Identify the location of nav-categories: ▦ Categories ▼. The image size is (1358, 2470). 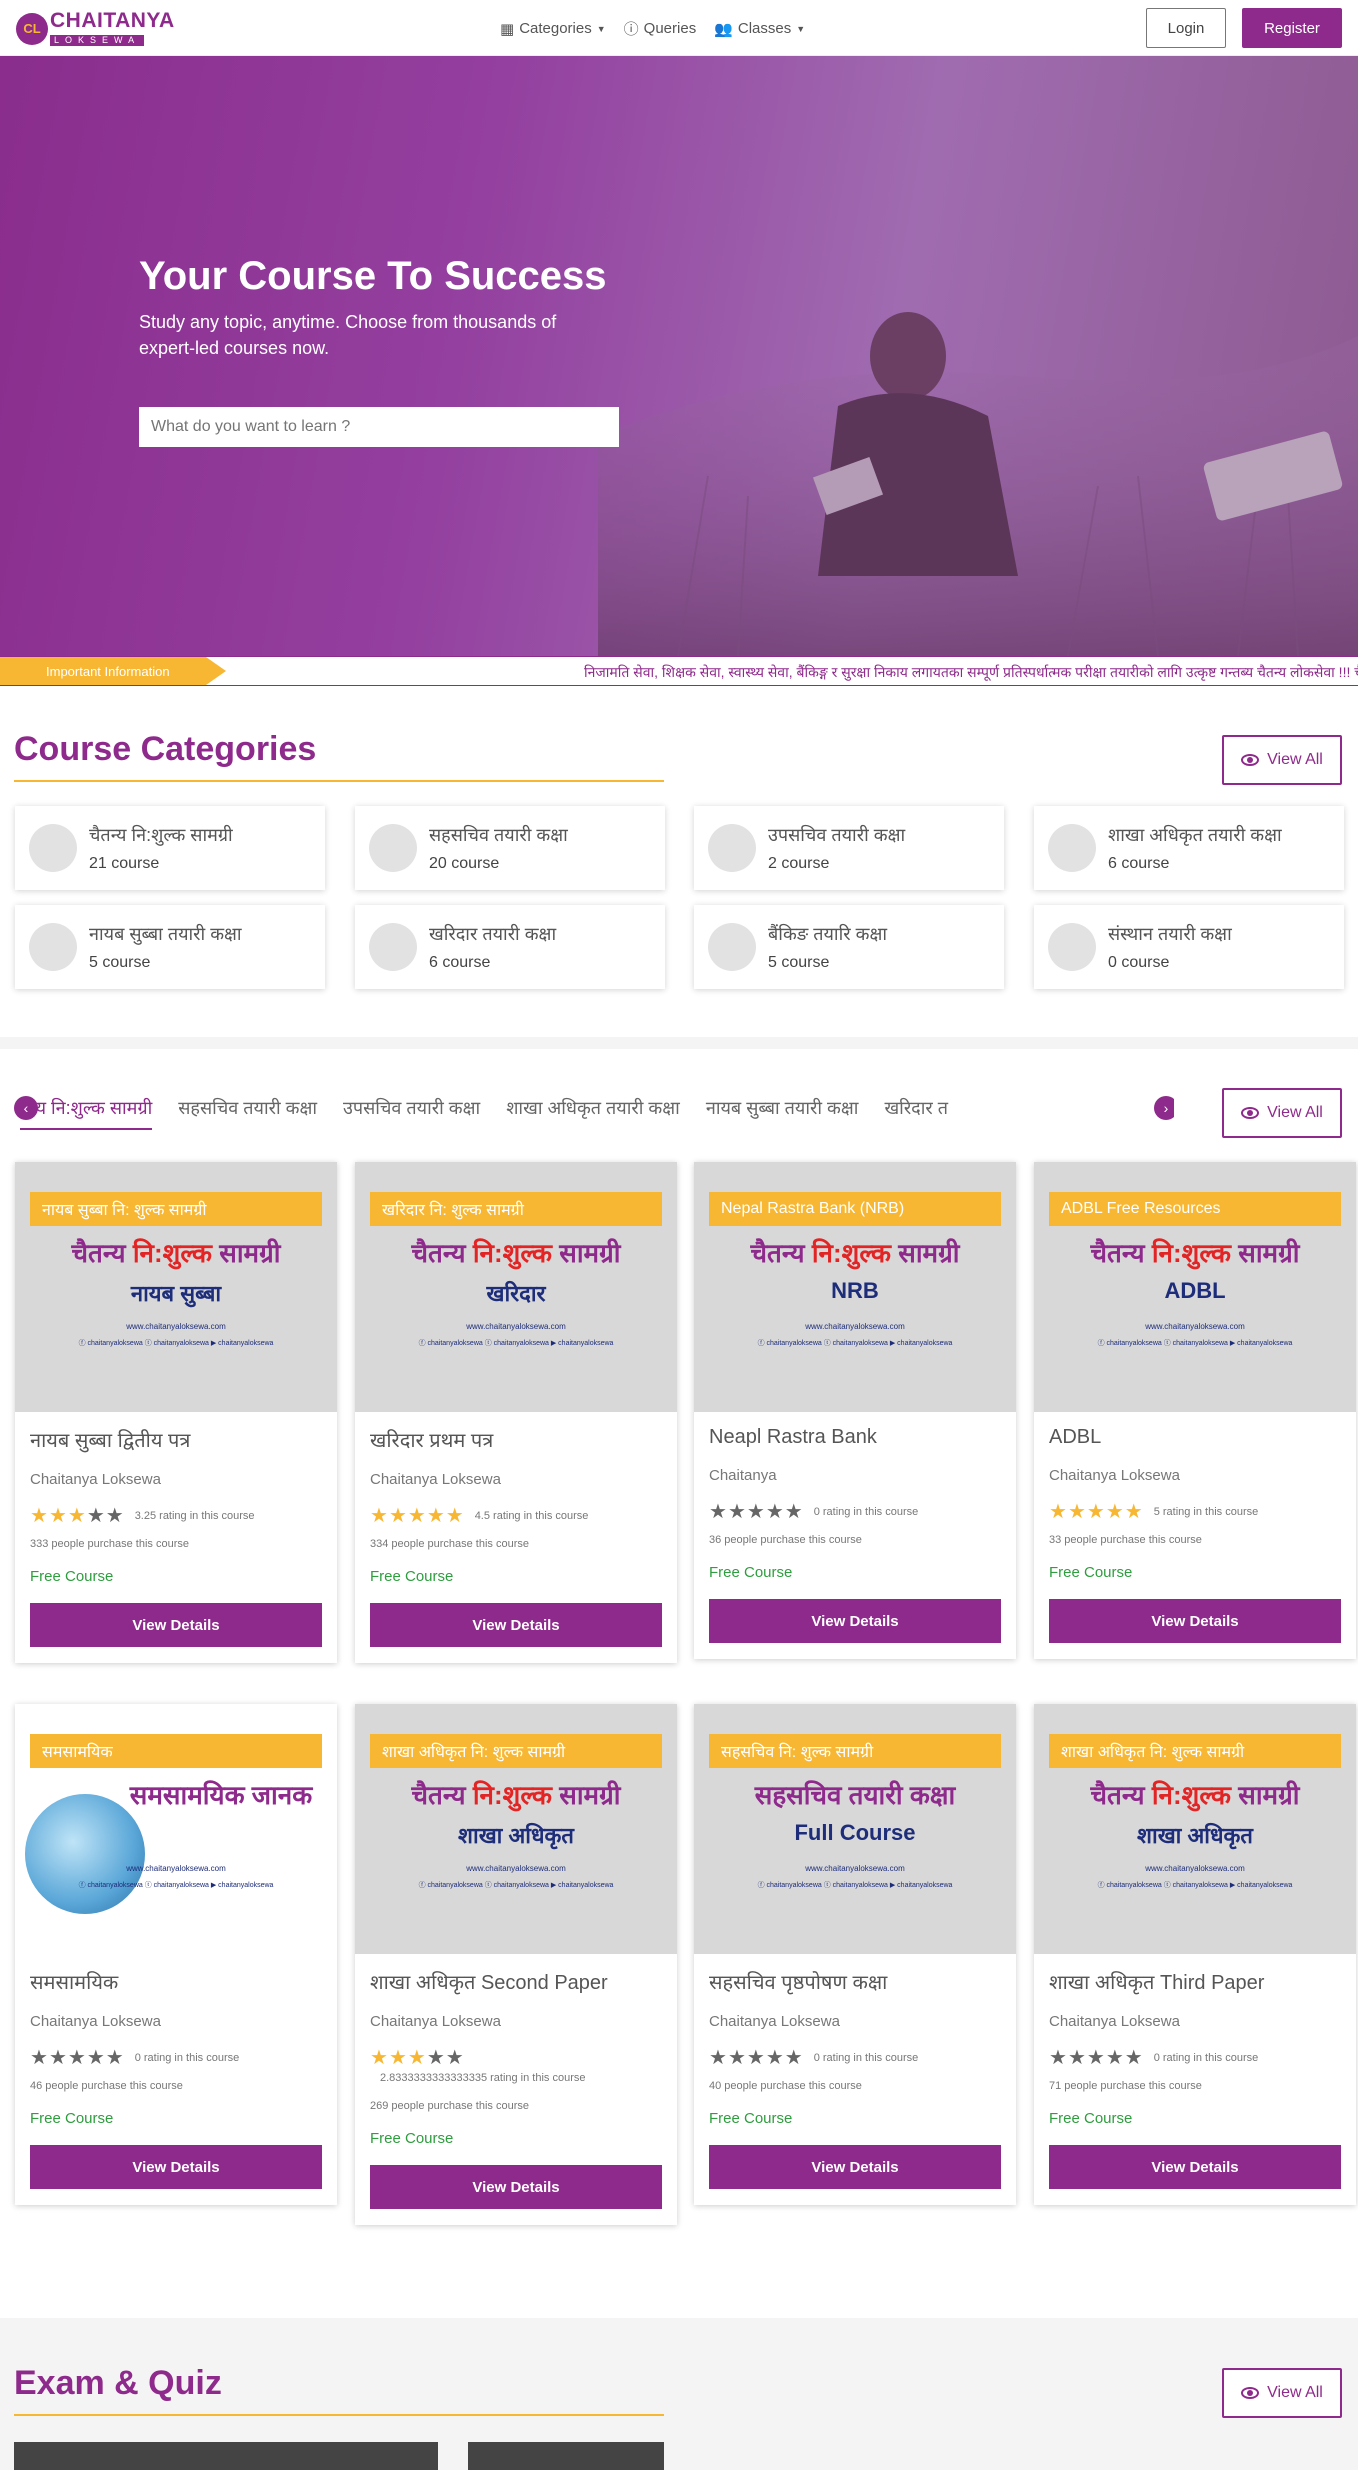
(553, 28).